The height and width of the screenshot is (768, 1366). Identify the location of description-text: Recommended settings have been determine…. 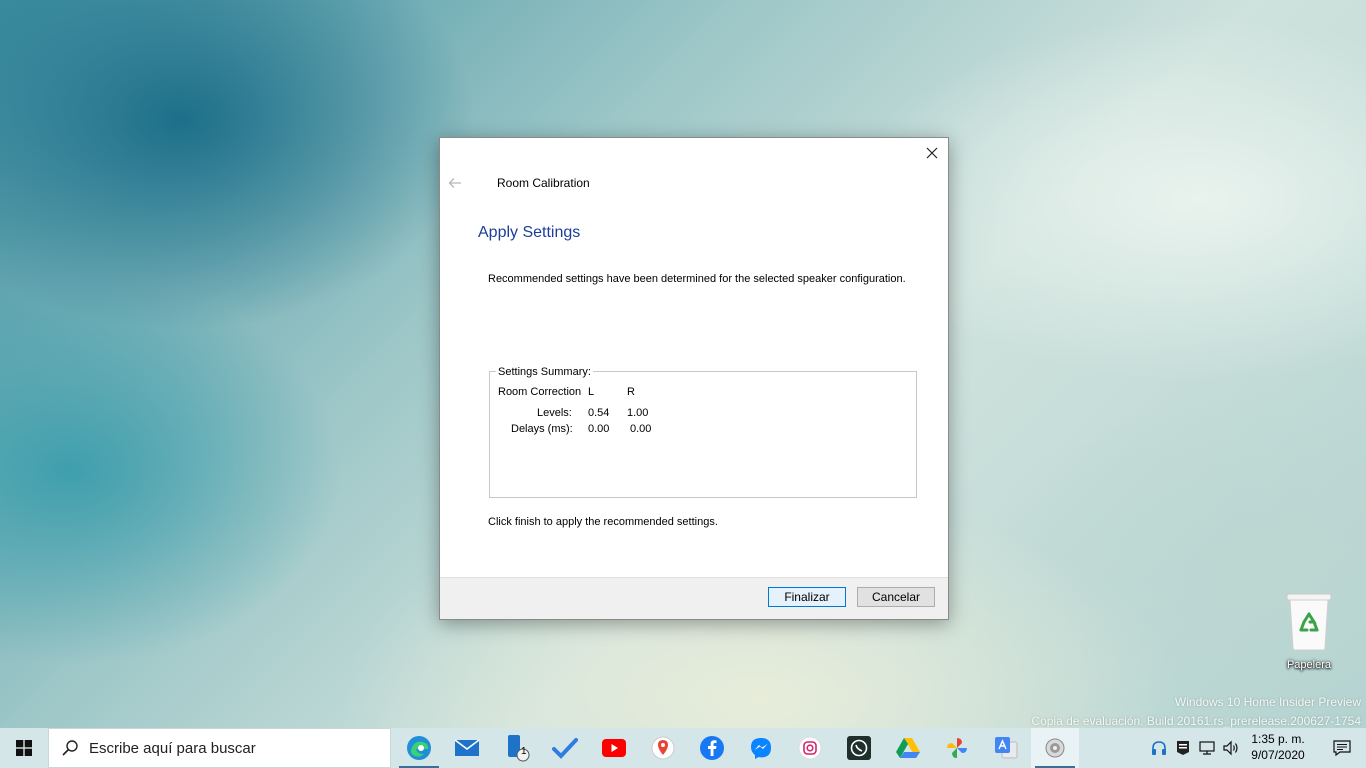
(697, 279).